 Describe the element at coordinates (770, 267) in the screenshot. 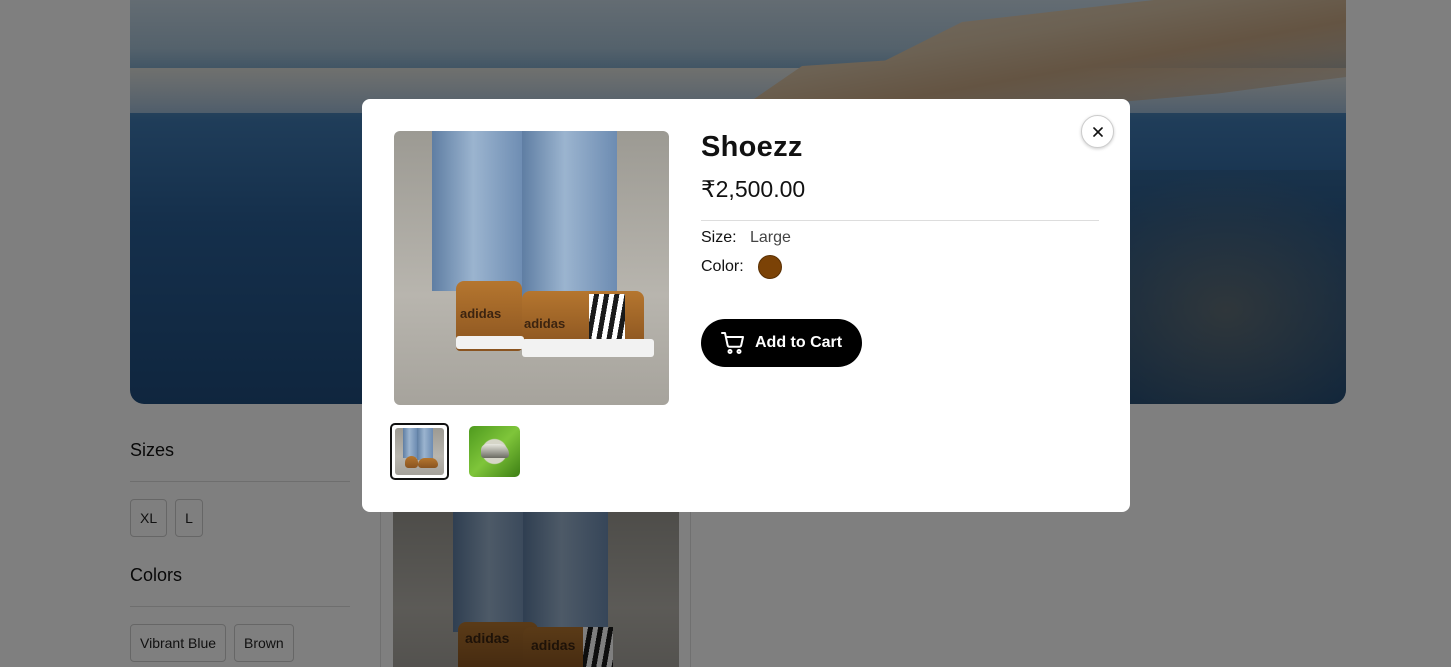

I see `color-swatch-brown` at that location.